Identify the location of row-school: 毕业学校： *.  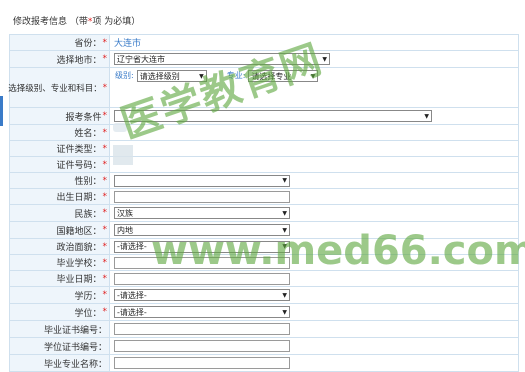
(264, 263).